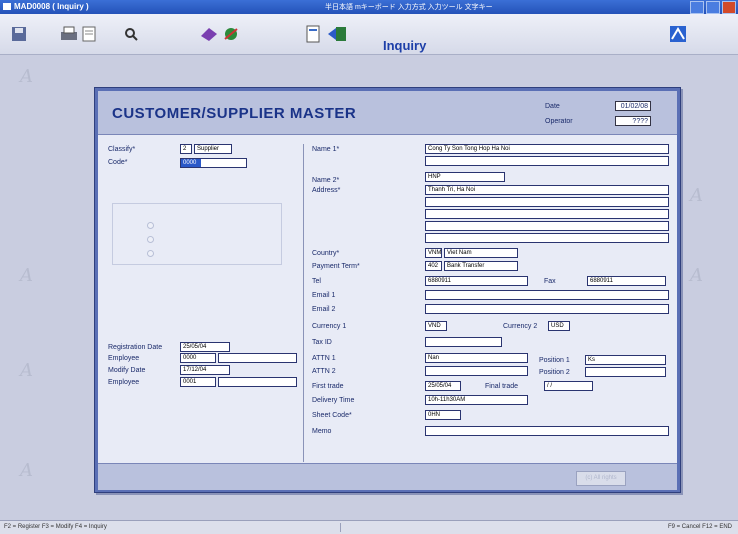  Describe the element at coordinates (559, 121) in the screenshot. I see `operator-label: Operator` at that location.